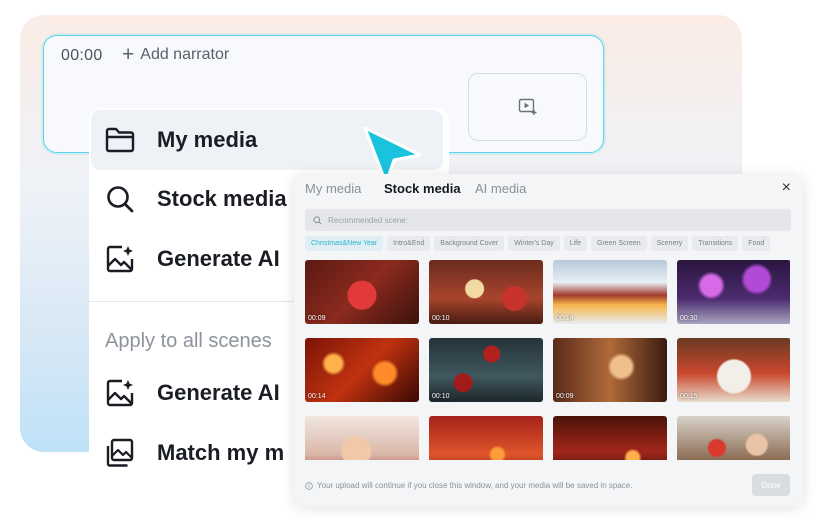 Image resolution: width=825 pixels, height=519 pixels. Describe the element at coordinates (188, 341) in the screenshot. I see `apply-all-scenes-heading: Apply to all scenes` at that location.